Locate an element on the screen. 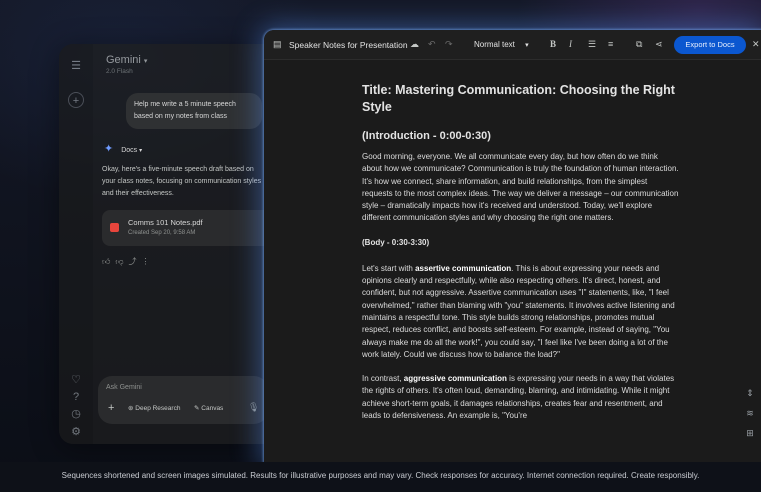 The width and height of the screenshot is (761, 492). p1-bold: assertive communication is located at coordinates (463, 268).